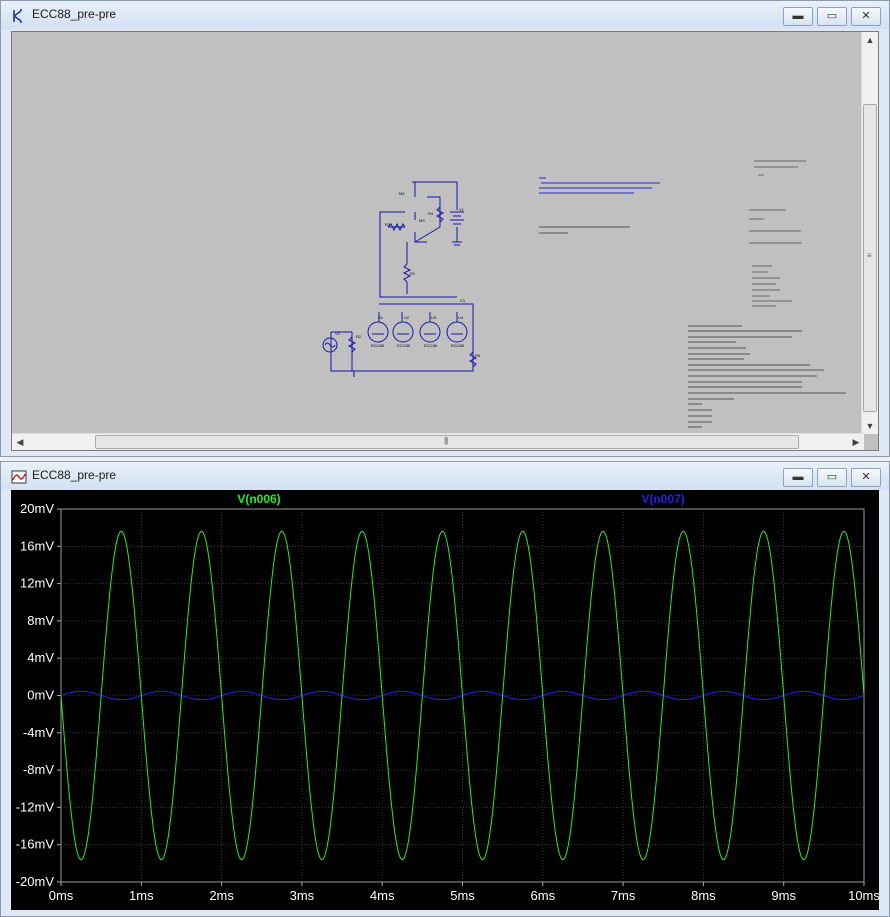  What do you see at coordinates (378, 345) in the screenshot?
I see `label-tube-1: ECC88` at bounding box center [378, 345].